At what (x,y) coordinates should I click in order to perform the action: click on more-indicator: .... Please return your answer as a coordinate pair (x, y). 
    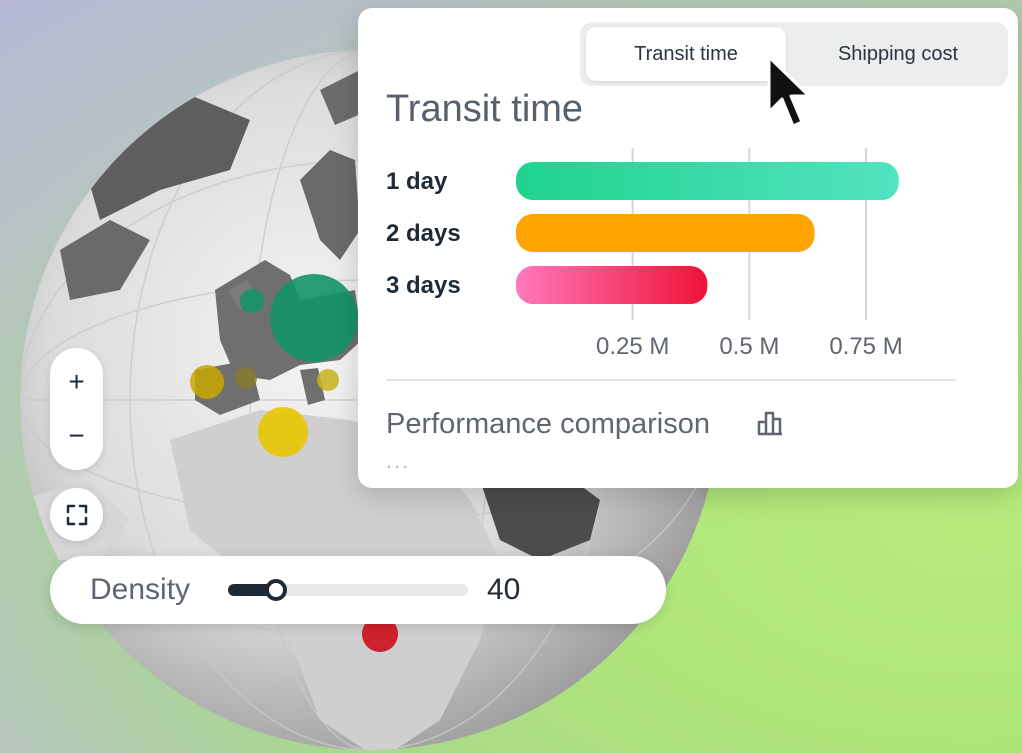
    Looking at the image, I should click on (398, 460).